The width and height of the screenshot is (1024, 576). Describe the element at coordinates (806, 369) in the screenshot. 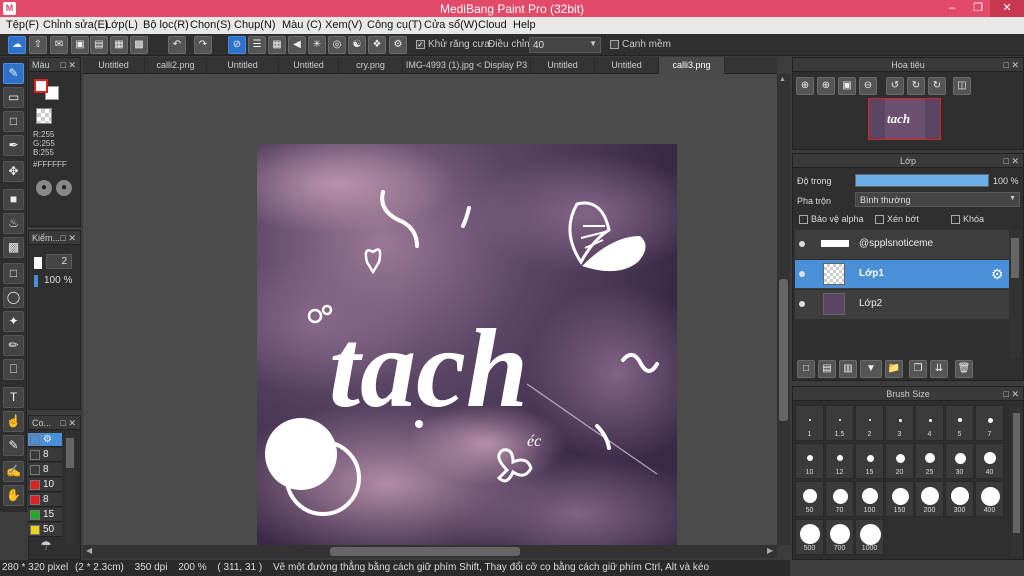

I see `new-layer-icon: □` at that location.